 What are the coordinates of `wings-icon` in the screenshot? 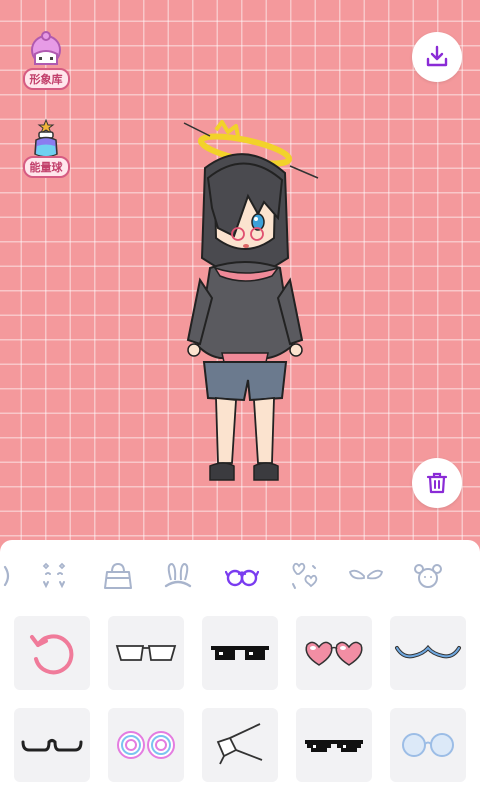 It's located at (366, 574).